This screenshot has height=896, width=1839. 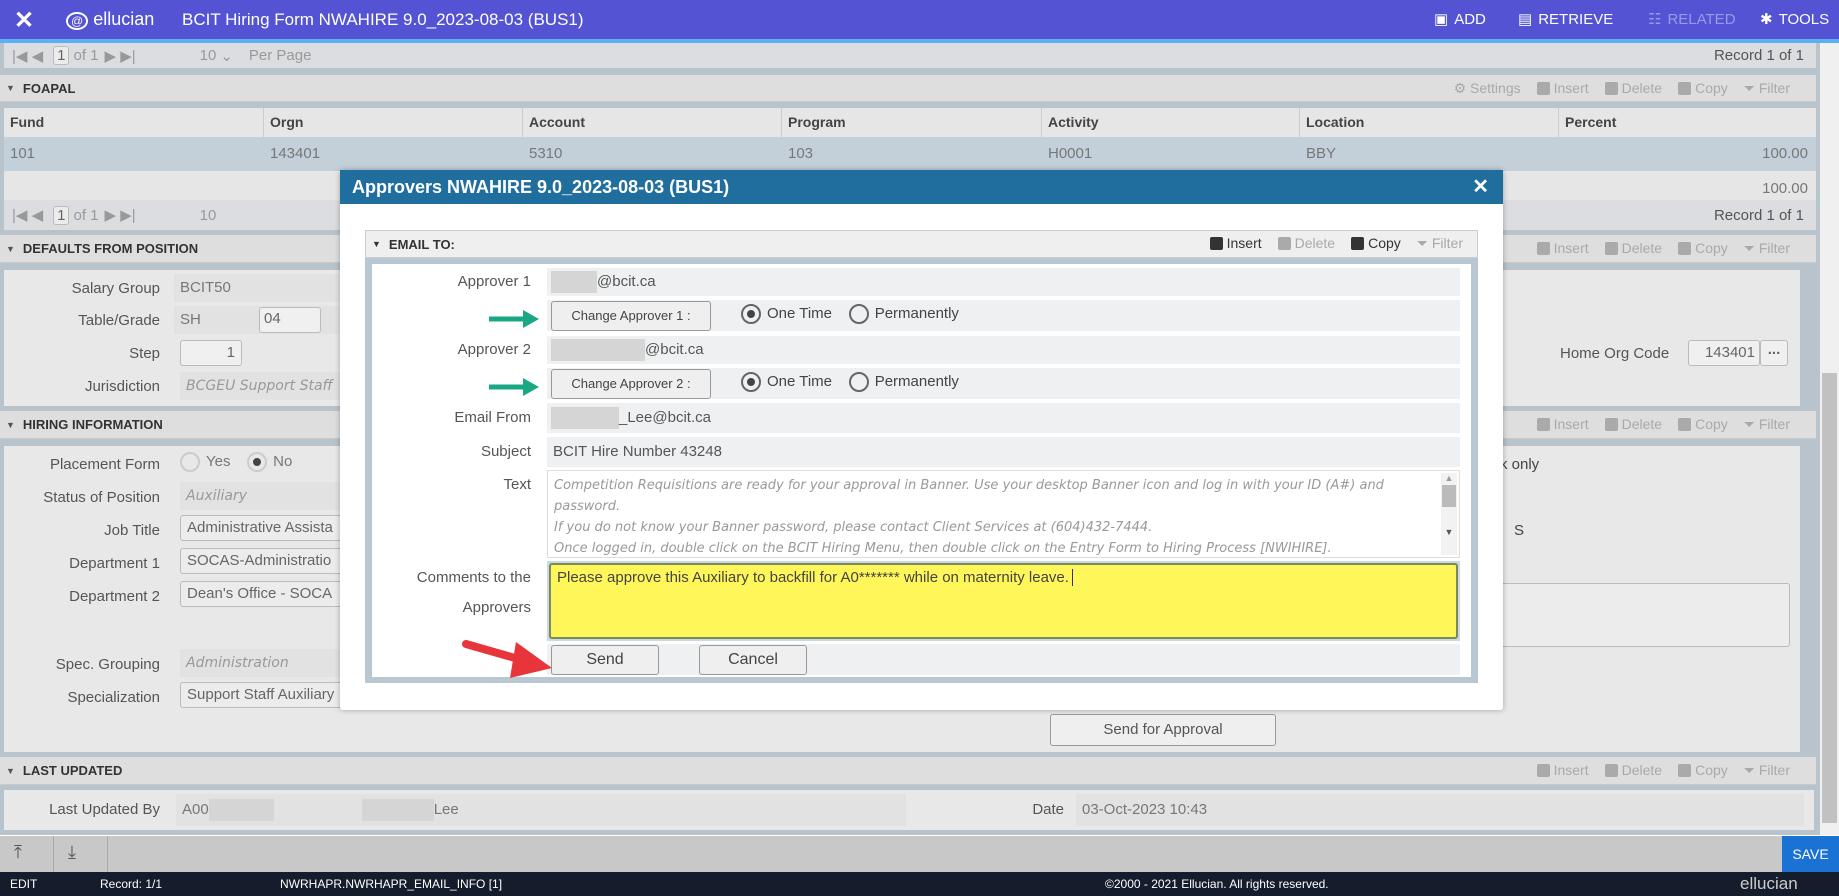 I want to click on section-title: EMAIL TO:, so click(x=421, y=244).